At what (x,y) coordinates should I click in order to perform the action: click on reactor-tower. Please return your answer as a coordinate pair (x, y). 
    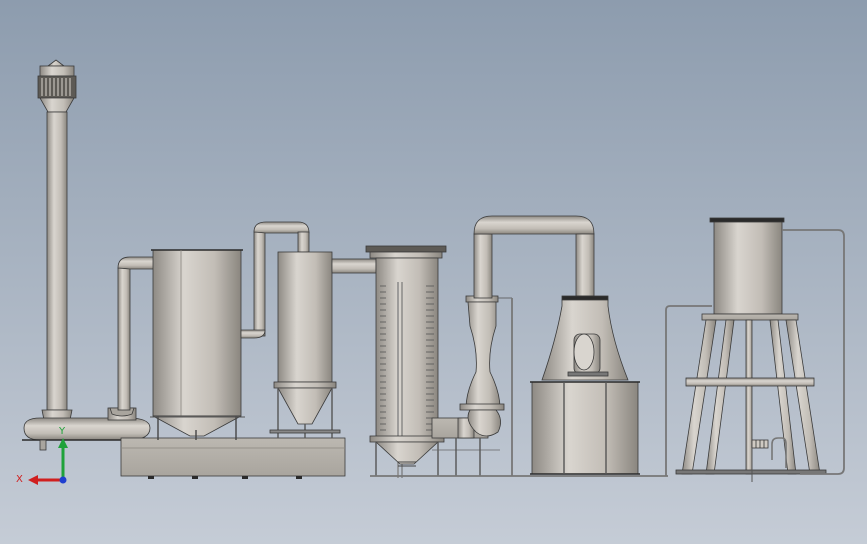
    Looking at the image, I should click on (406, 361).